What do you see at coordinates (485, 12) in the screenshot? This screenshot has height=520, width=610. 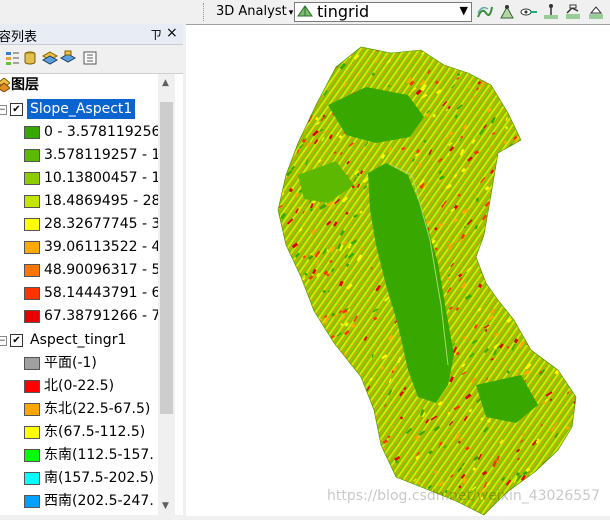 I see `contour-tool-icon` at bounding box center [485, 12].